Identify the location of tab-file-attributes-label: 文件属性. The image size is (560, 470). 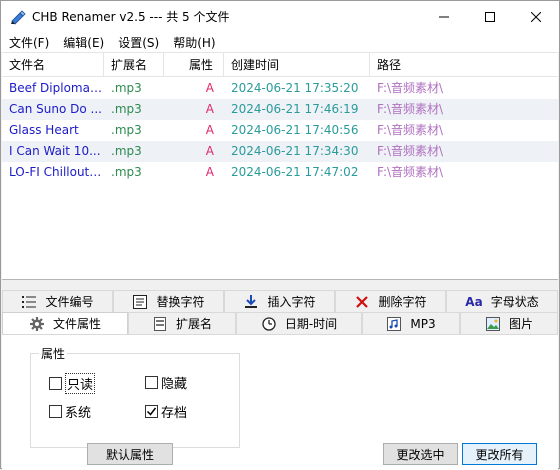
(76, 324).